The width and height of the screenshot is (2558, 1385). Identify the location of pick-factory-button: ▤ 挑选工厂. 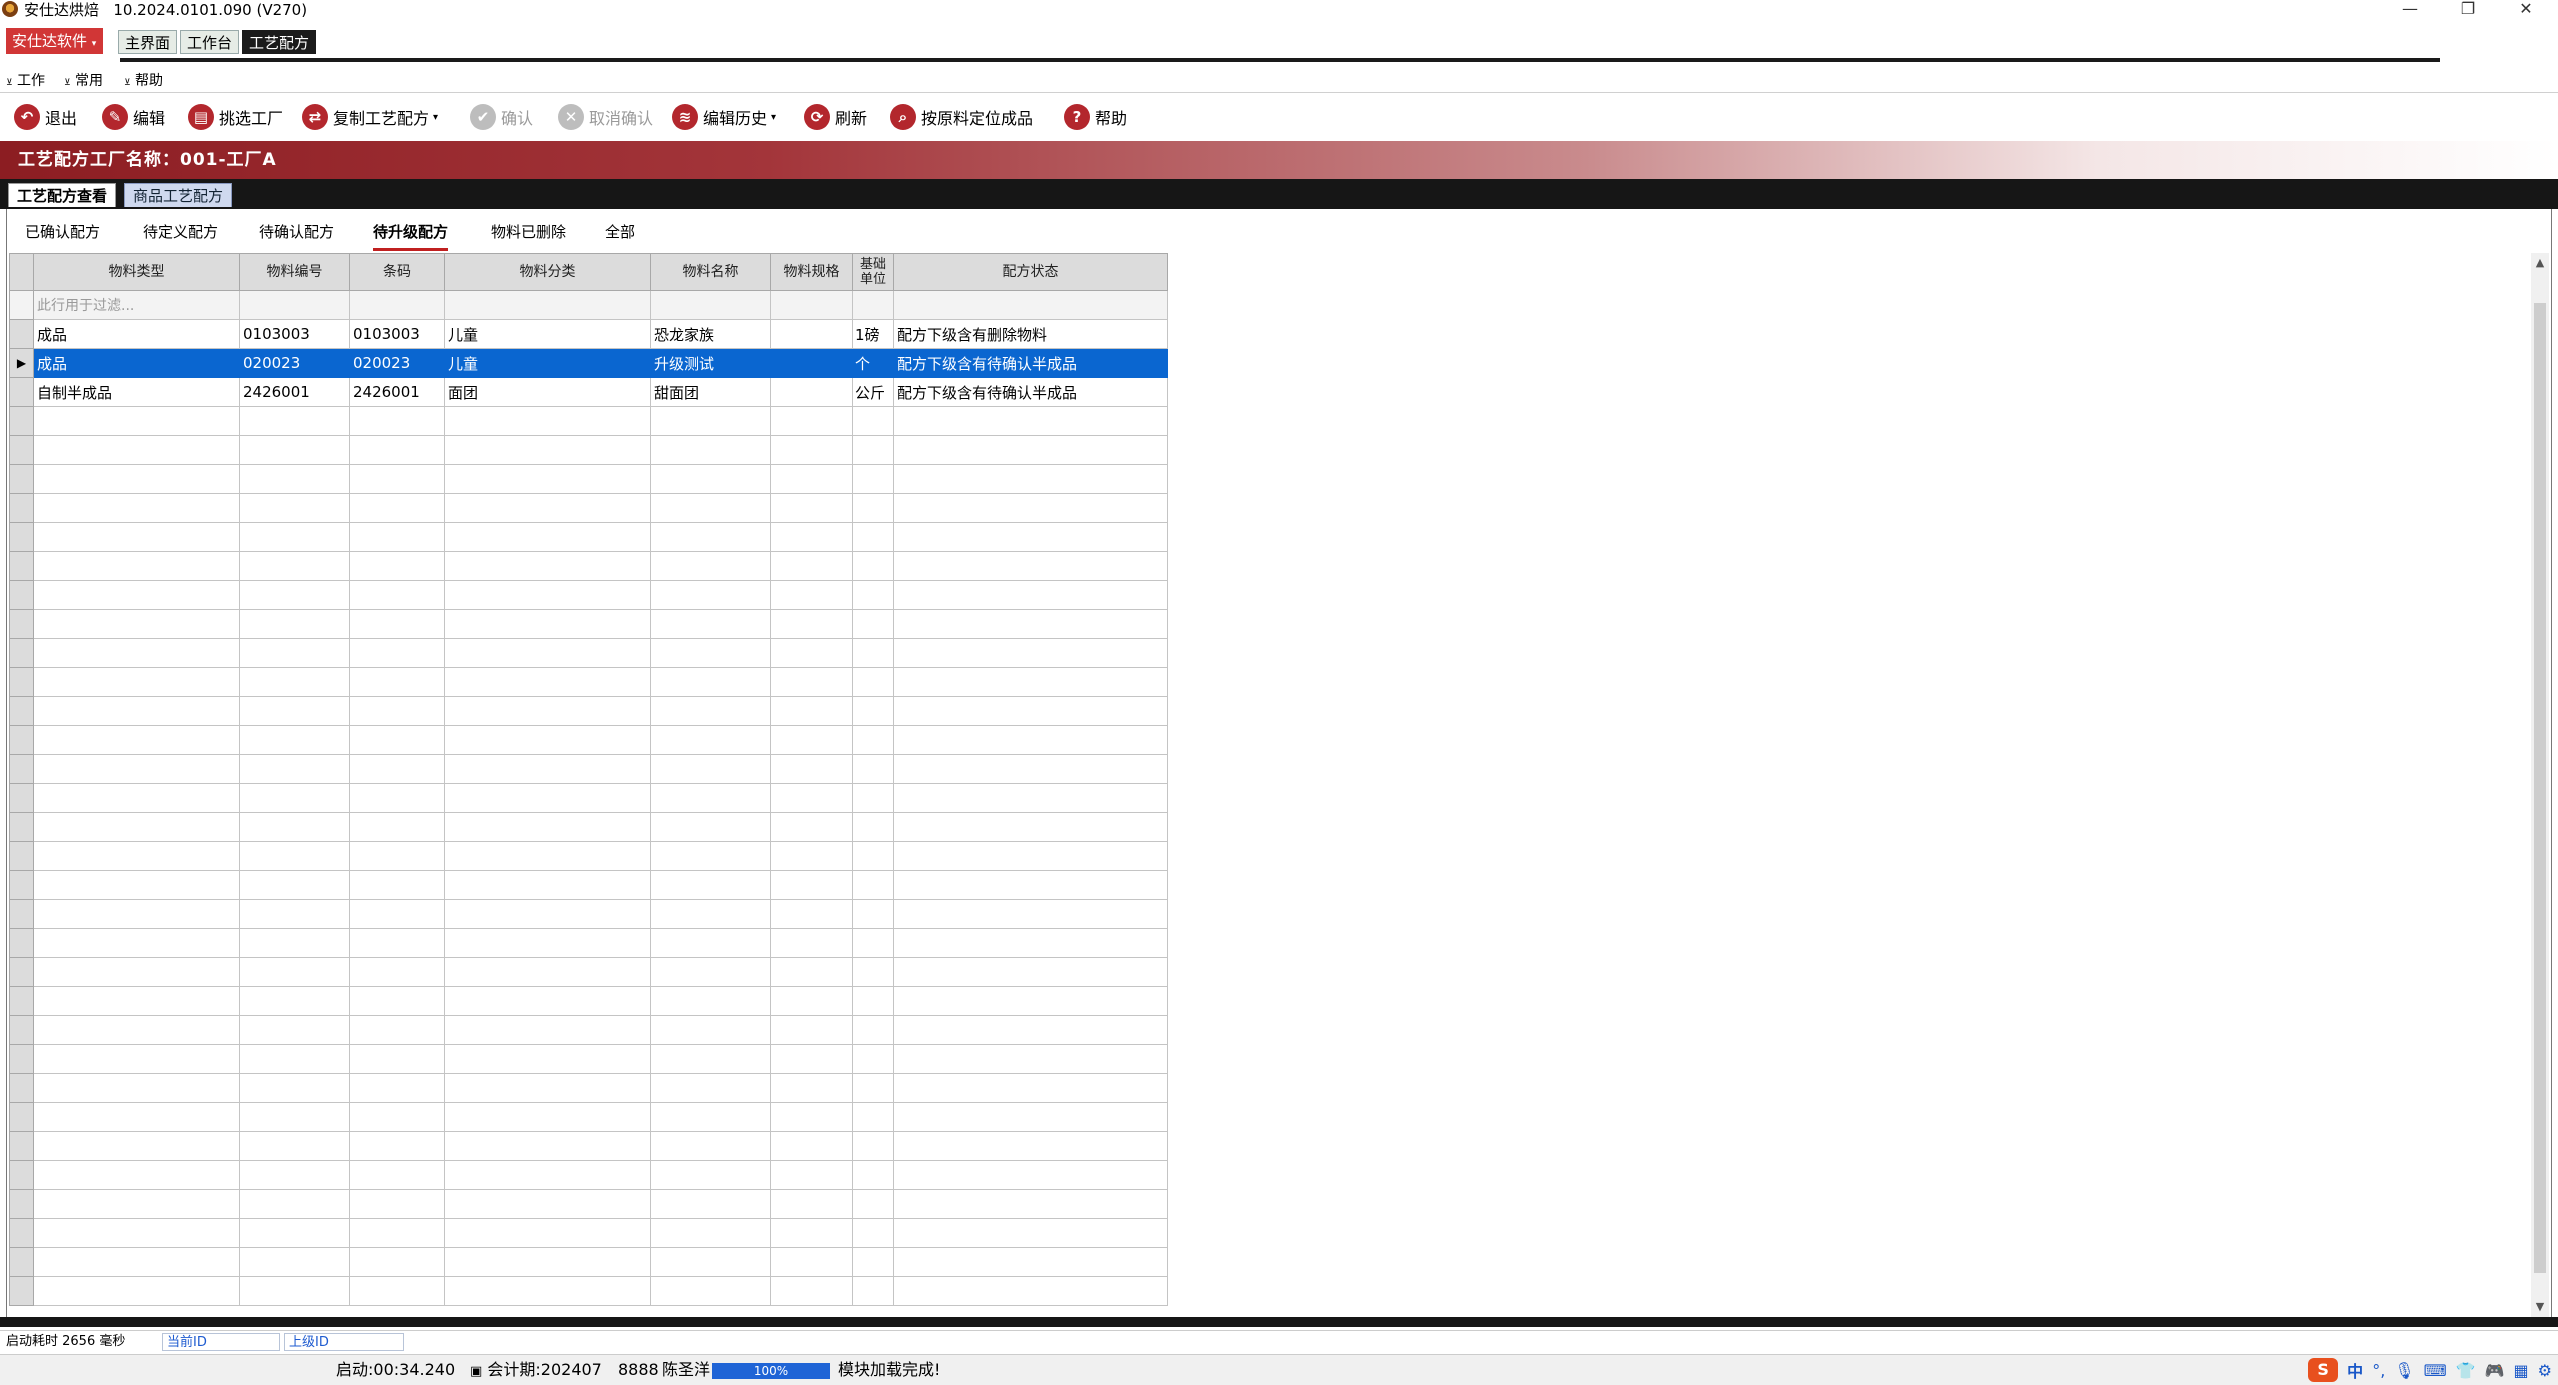
(235, 117).